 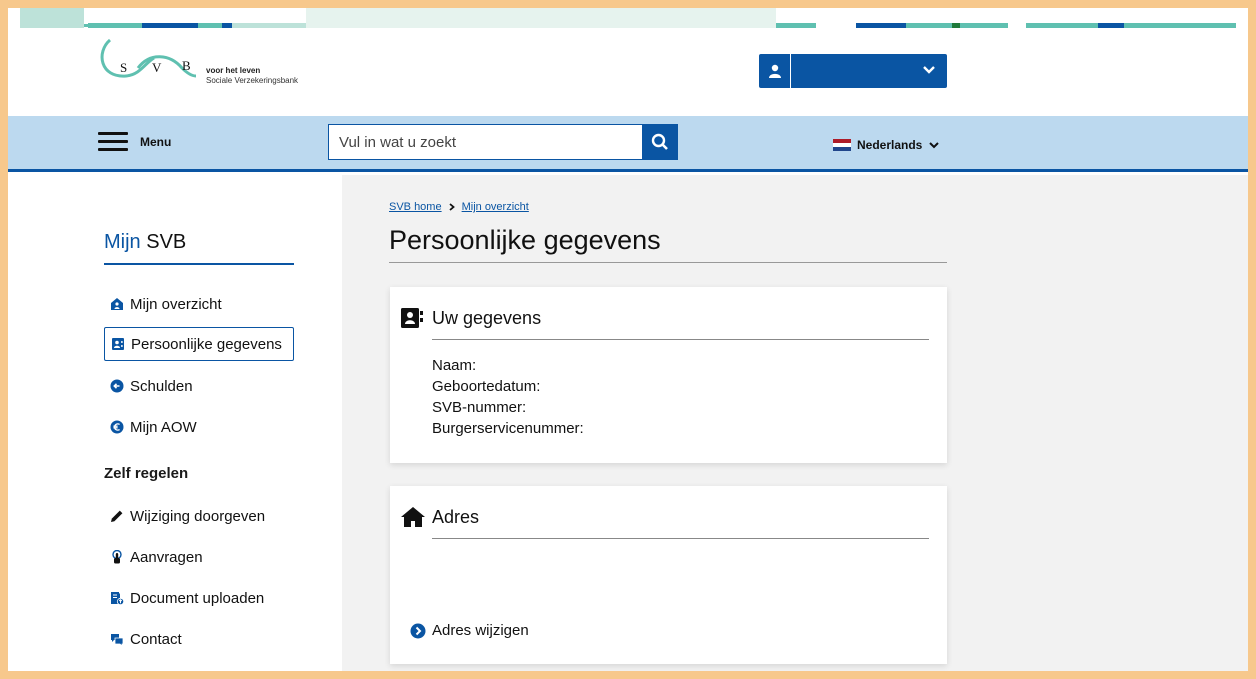 I want to click on menu-label: Menu, so click(x=156, y=142).